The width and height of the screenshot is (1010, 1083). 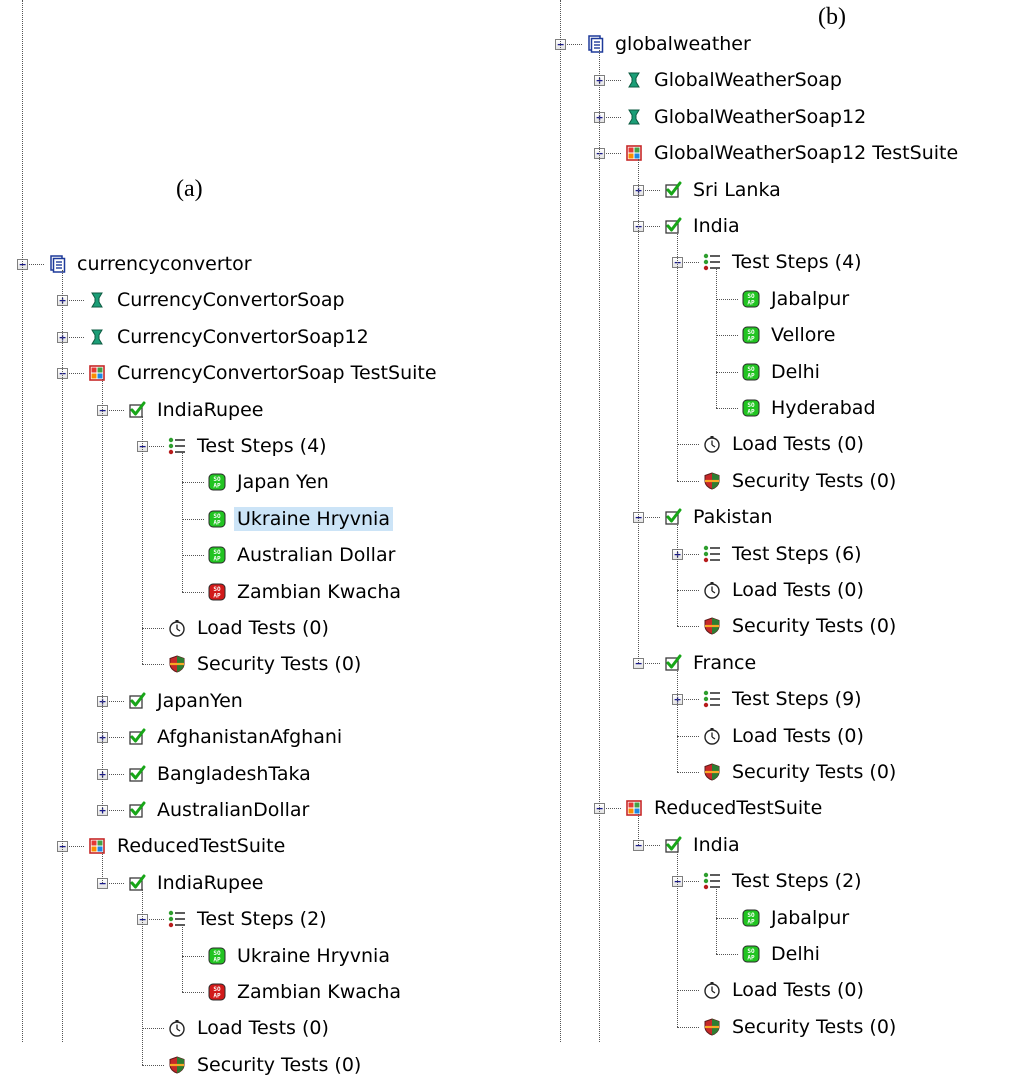 What do you see at coordinates (634, 808) in the screenshot?
I see `testsuite-icon` at bounding box center [634, 808].